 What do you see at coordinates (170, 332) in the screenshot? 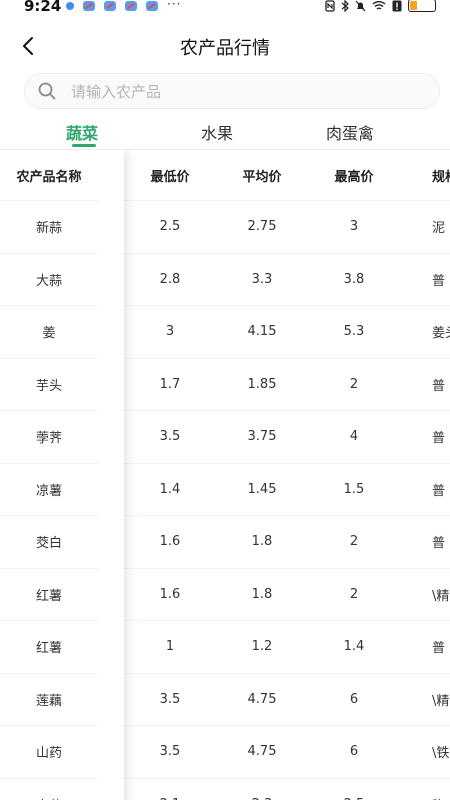
I see `min-price-cell: 3` at bounding box center [170, 332].